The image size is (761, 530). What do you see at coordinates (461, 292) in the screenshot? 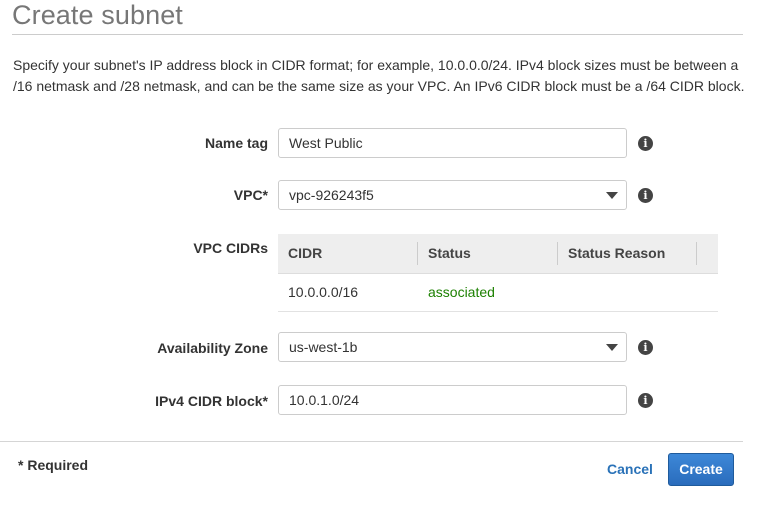
I see `status-cell: associated` at bounding box center [461, 292].